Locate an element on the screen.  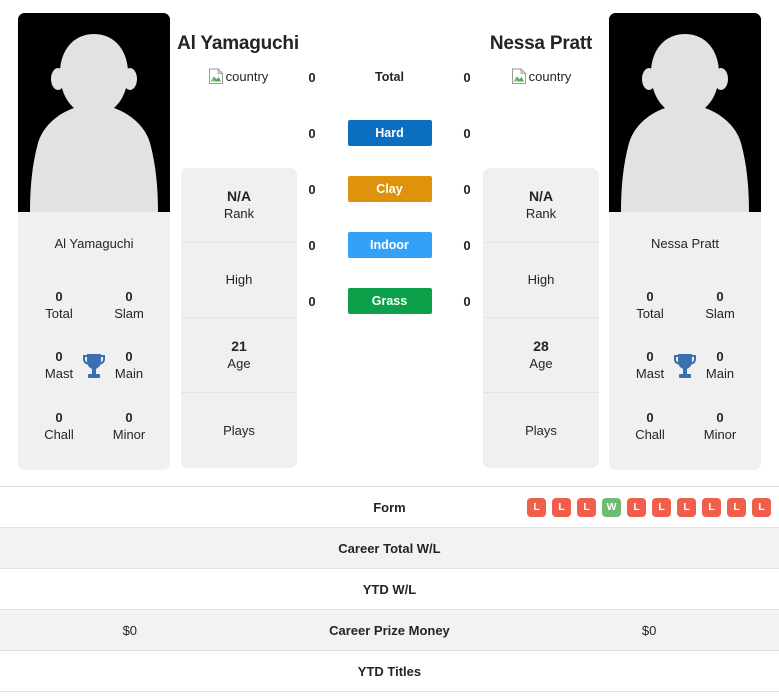
info-row-rank-left: N/A Rank is located at coordinates (239, 205).